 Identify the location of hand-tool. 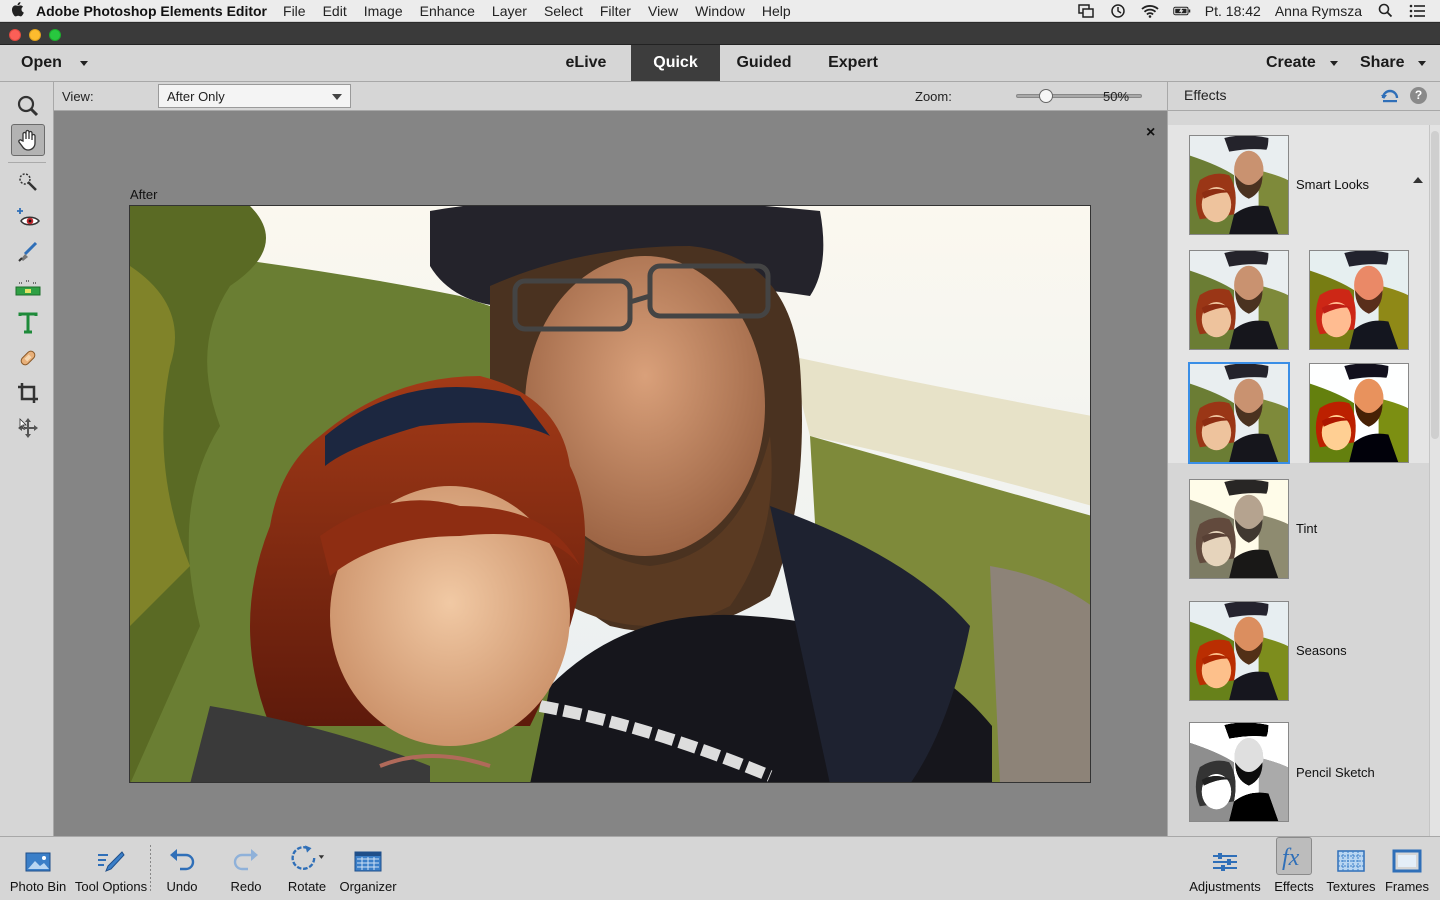
(28, 140).